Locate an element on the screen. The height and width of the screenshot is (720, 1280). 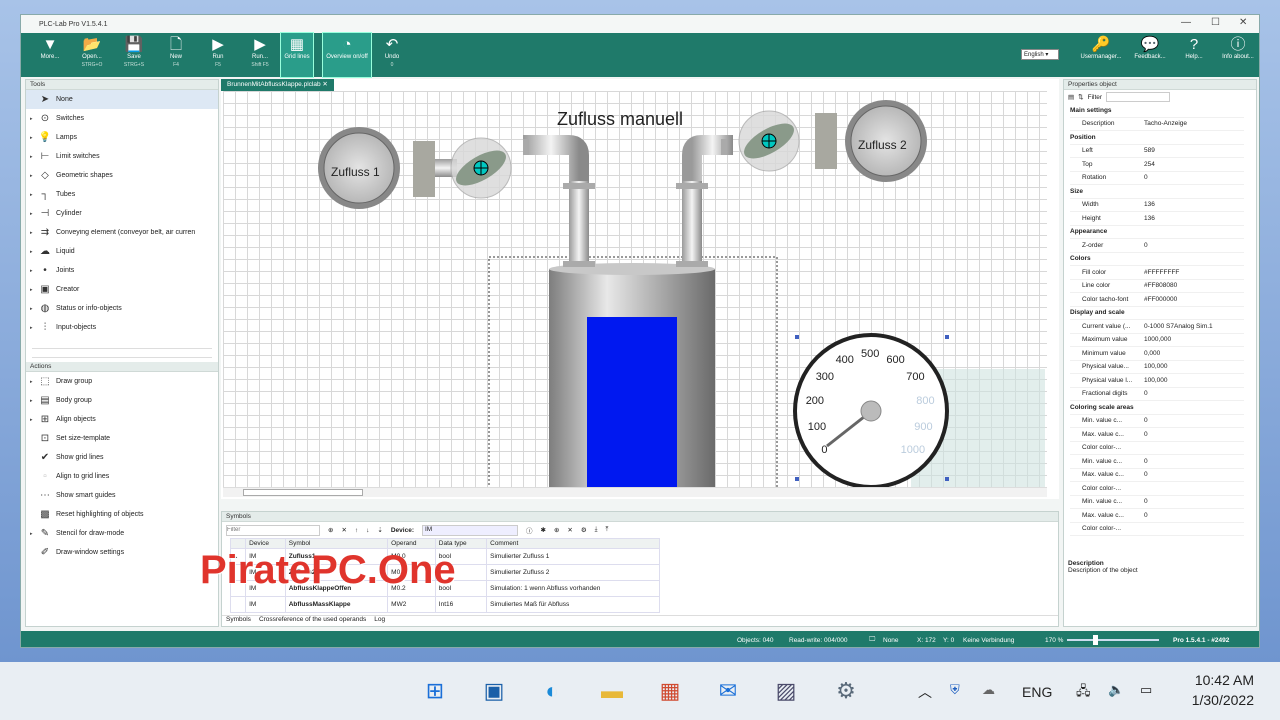
import-icon: ⤓ is located at coordinates (596, 530).